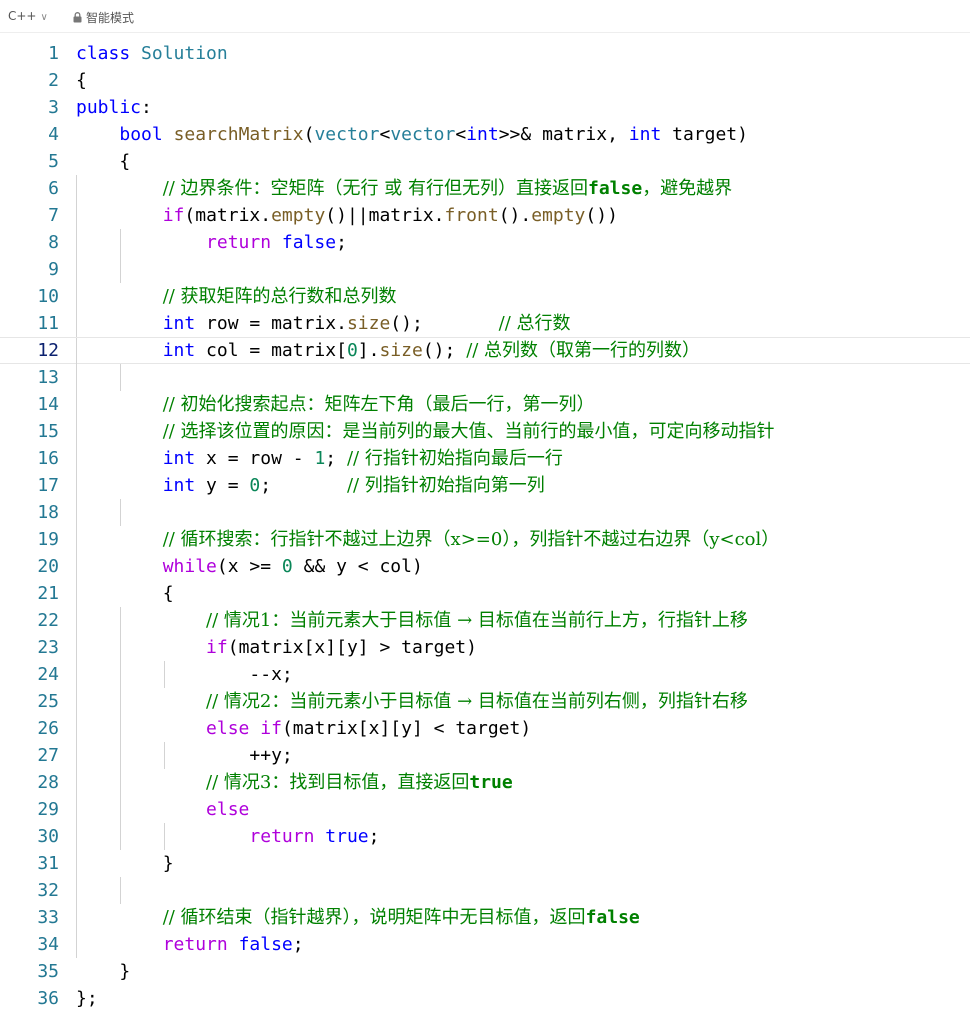 The image size is (970, 1034). Describe the element at coordinates (485, 80) in the screenshot. I see `code-line: 2{` at that location.